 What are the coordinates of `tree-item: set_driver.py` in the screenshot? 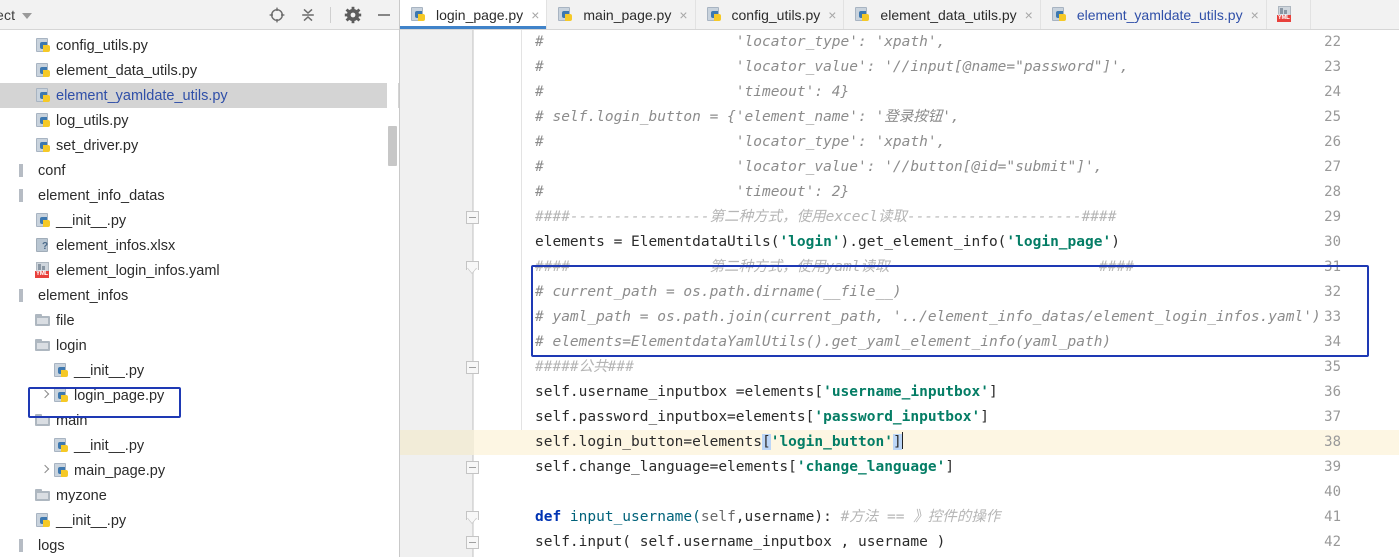 It's located at (199, 145).